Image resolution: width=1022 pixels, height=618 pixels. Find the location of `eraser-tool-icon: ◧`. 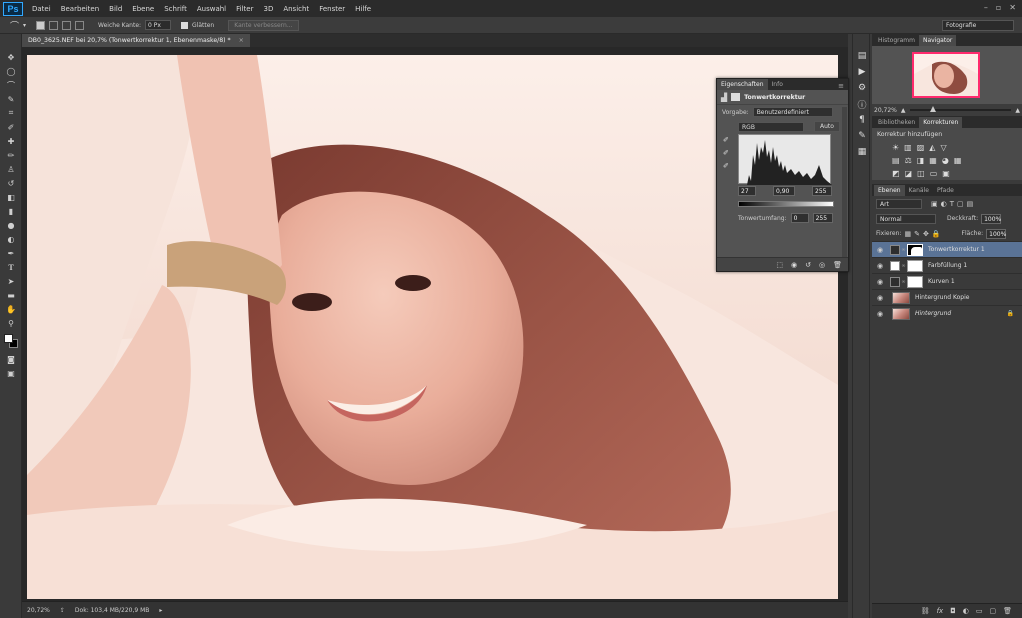

eraser-tool-icon: ◧ is located at coordinates (11, 197).